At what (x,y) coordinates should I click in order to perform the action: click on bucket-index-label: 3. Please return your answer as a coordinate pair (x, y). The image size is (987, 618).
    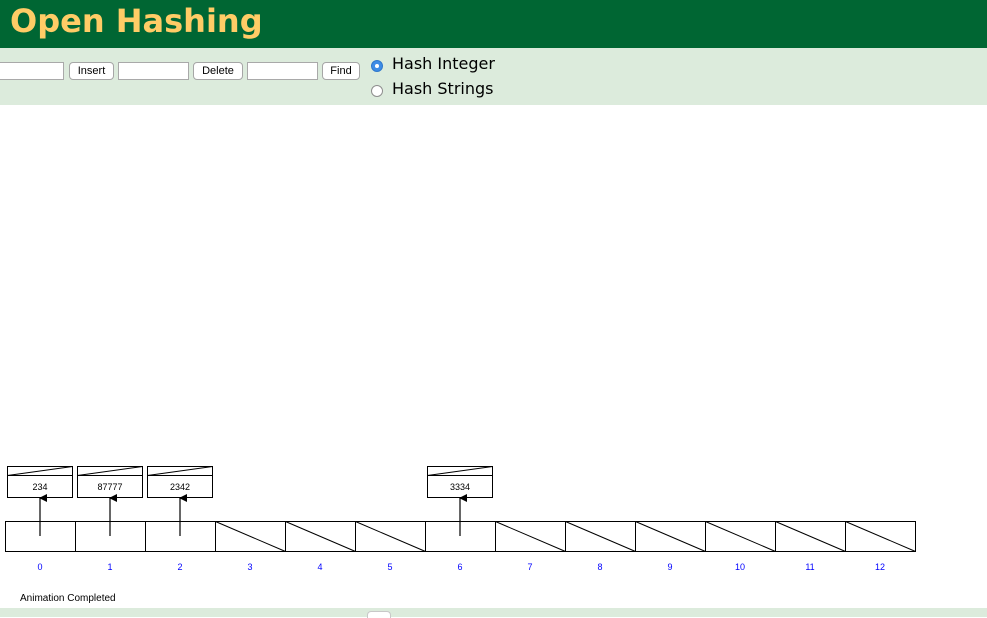
    Looking at the image, I should click on (249, 567).